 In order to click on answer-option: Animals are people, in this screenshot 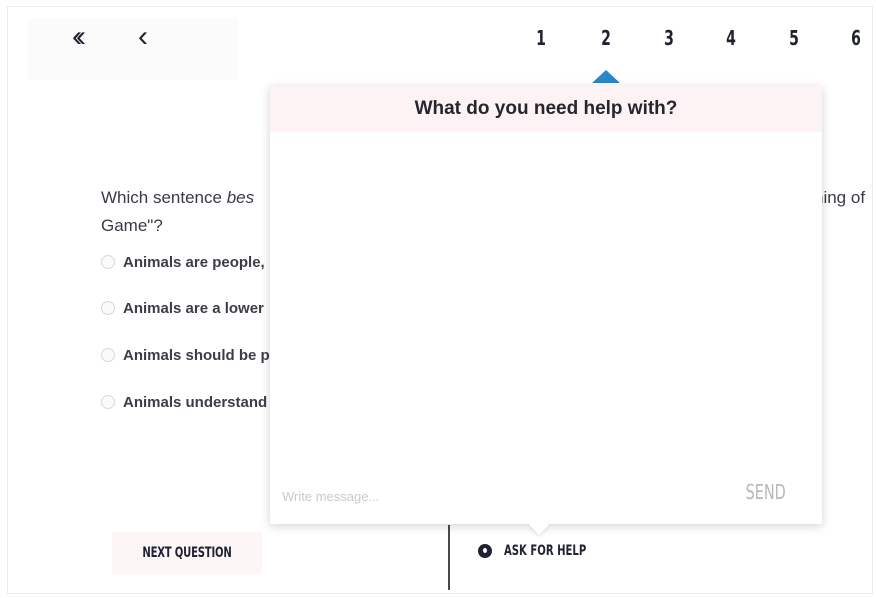, I will do `click(183, 262)`.